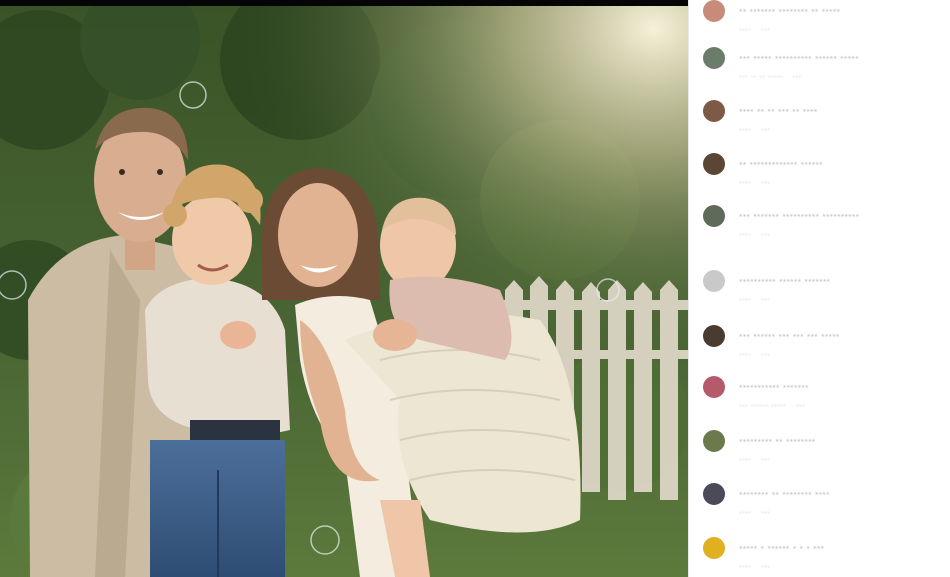 The image size is (950, 577). What do you see at coordinates (782, 547) in the screenshot?
I see `comment-text: ····· · ······ · · · ···` at bounding box center [782, 547].